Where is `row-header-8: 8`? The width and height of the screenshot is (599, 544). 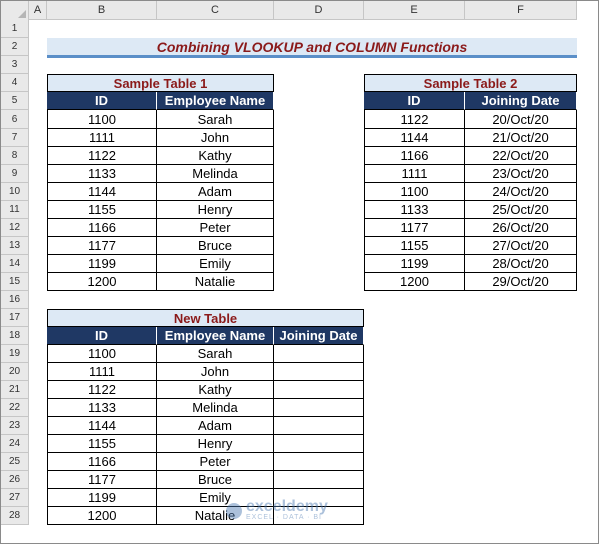
row-header-8: 8 is located at coordinates (15, 156).